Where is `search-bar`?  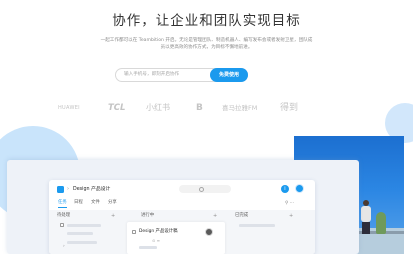 search-bar is located at coordinates (205, 189).